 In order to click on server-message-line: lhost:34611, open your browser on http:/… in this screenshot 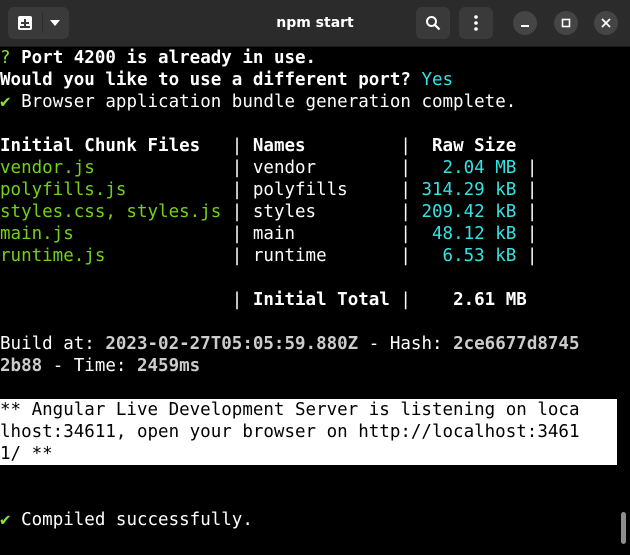, I will do `click(308, 432)`.